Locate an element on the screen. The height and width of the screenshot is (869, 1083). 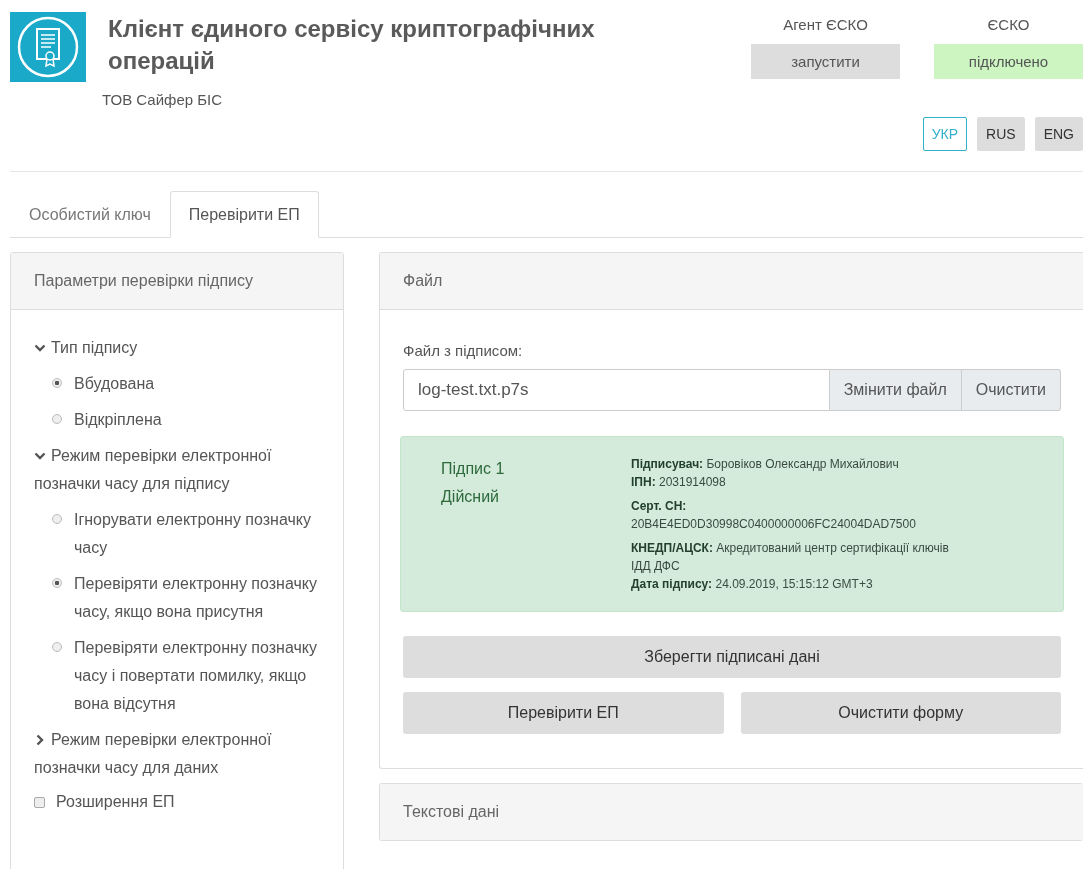
checkbox is located at coordinates (39, 802).